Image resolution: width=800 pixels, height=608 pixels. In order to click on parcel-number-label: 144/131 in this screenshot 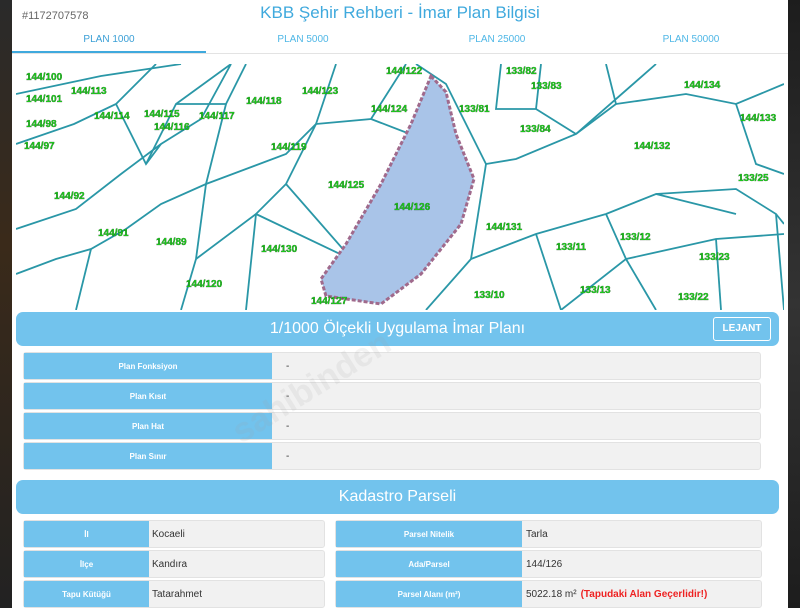, I will do `click(504, 227)`.